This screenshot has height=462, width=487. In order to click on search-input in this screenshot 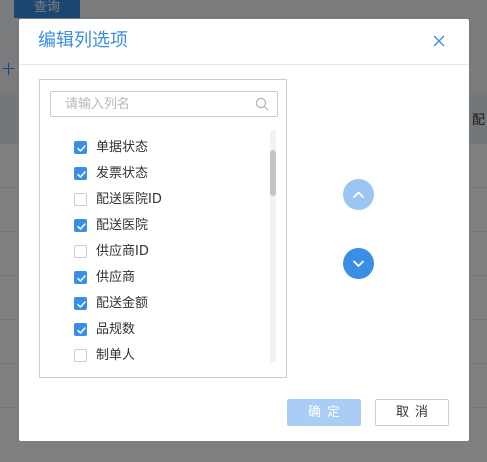, I will do `click(158, 104)`.